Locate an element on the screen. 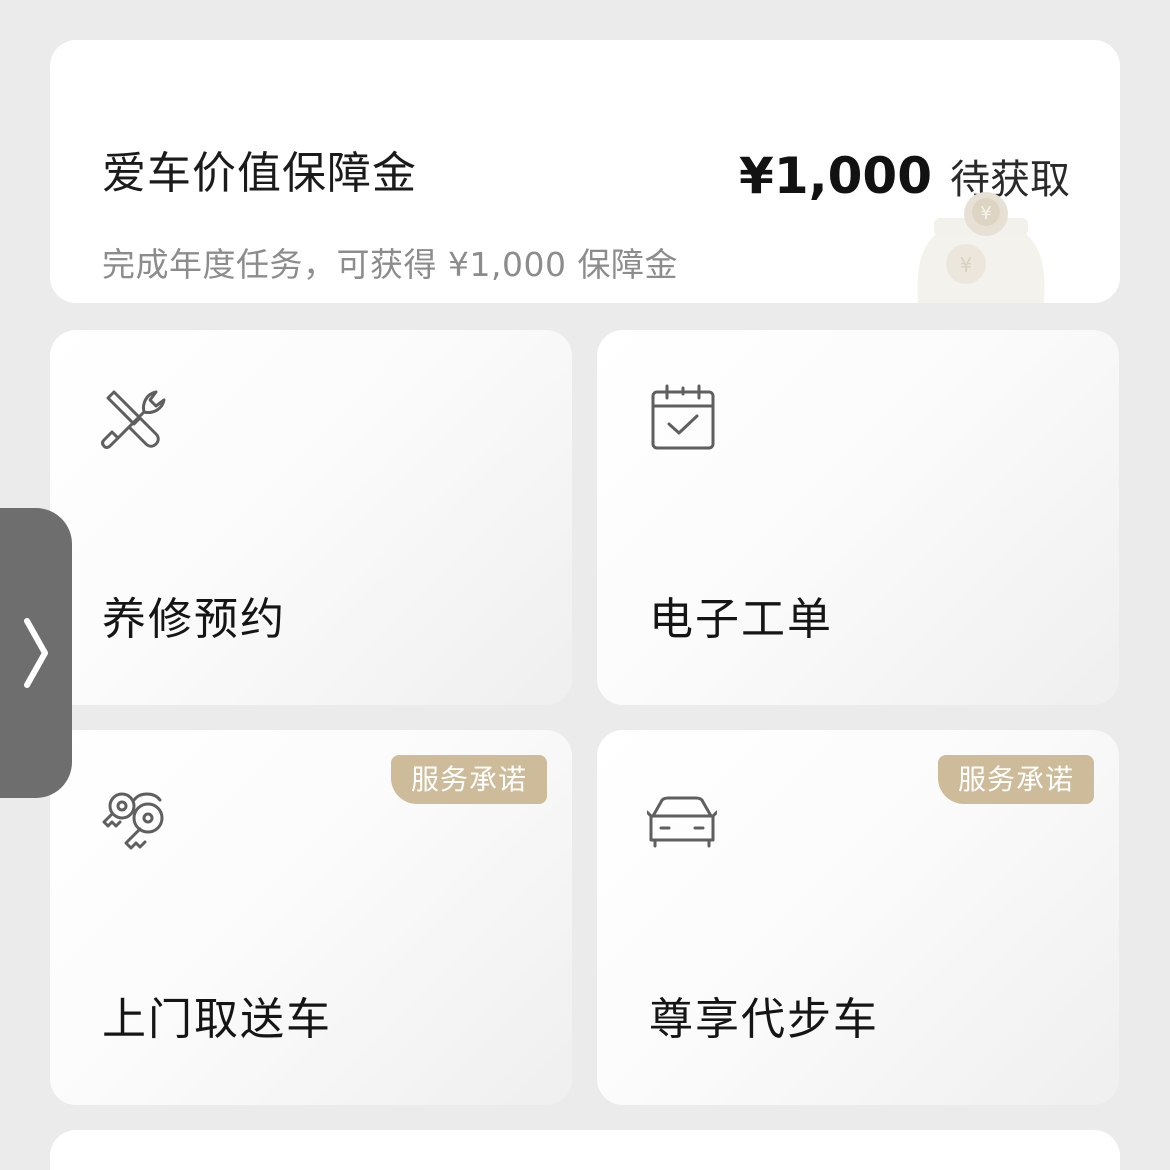 This screenshot has height=1170, width=1170. service-label-maintenance: 养修预约 is located at coordinates (194, 619).